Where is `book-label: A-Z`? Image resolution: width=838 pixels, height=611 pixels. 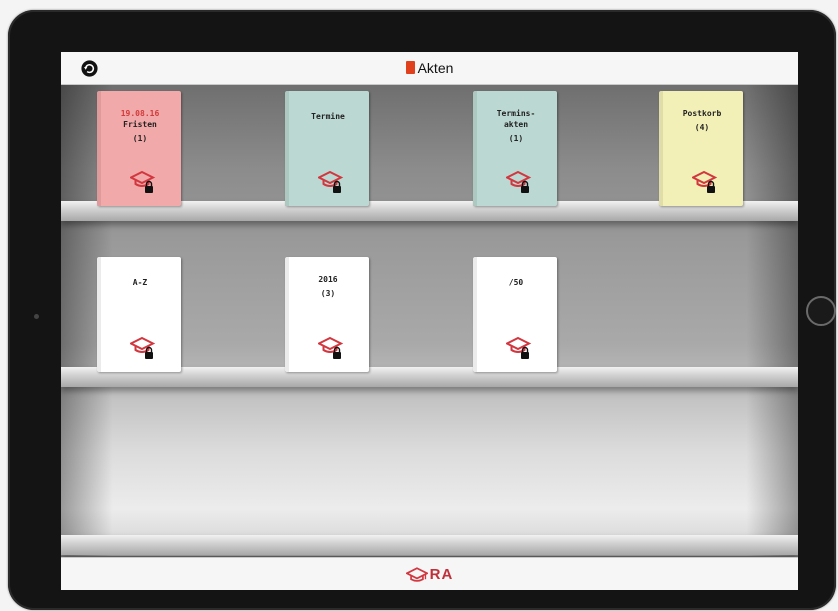
book-label: A-Z is located at coordinates (140, 282).